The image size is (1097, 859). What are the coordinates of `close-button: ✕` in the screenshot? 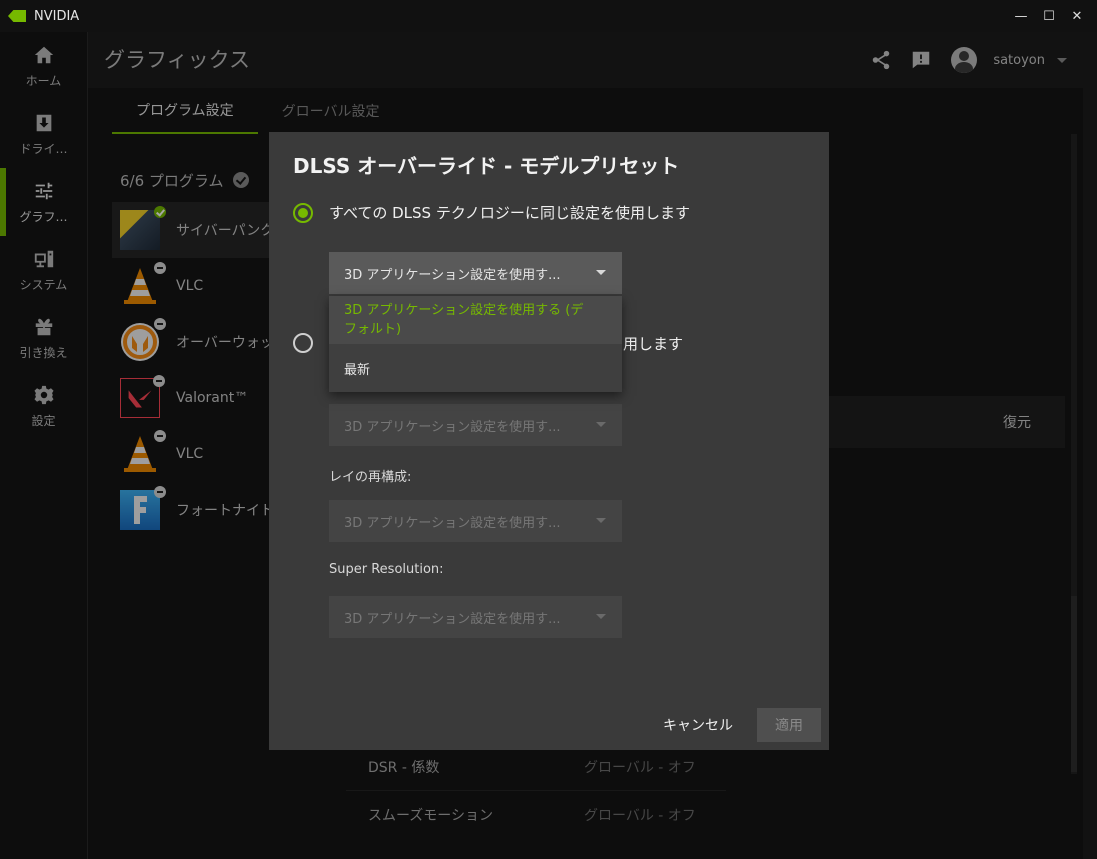 It's located at (1077, 16).